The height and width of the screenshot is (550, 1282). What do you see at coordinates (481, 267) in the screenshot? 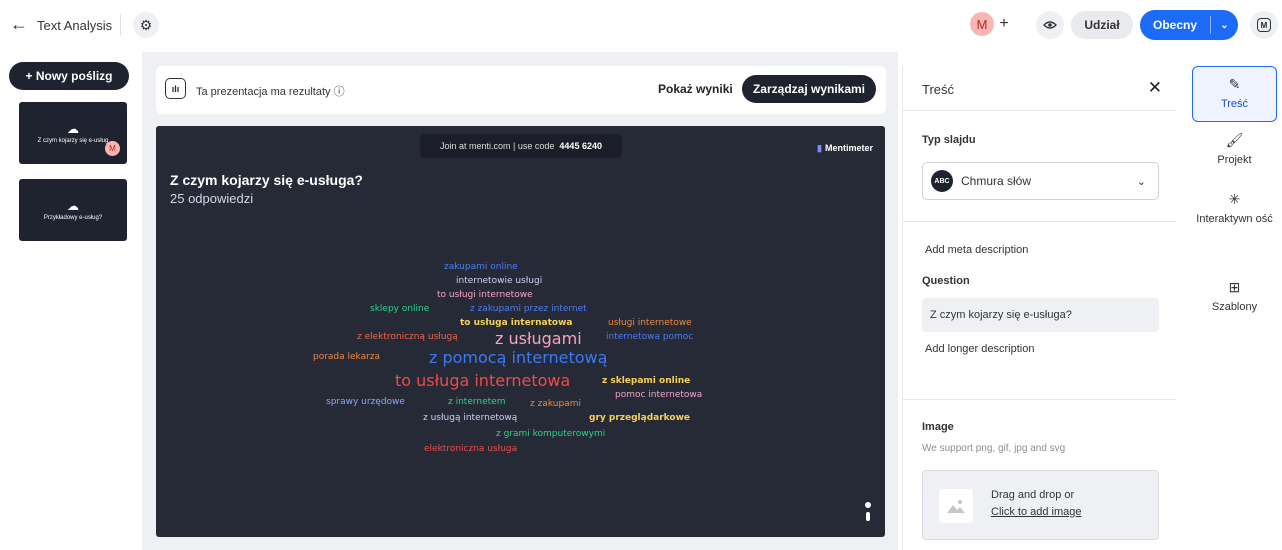
I see `cloud-word: zakupami online` at bounding box center [481, 267].